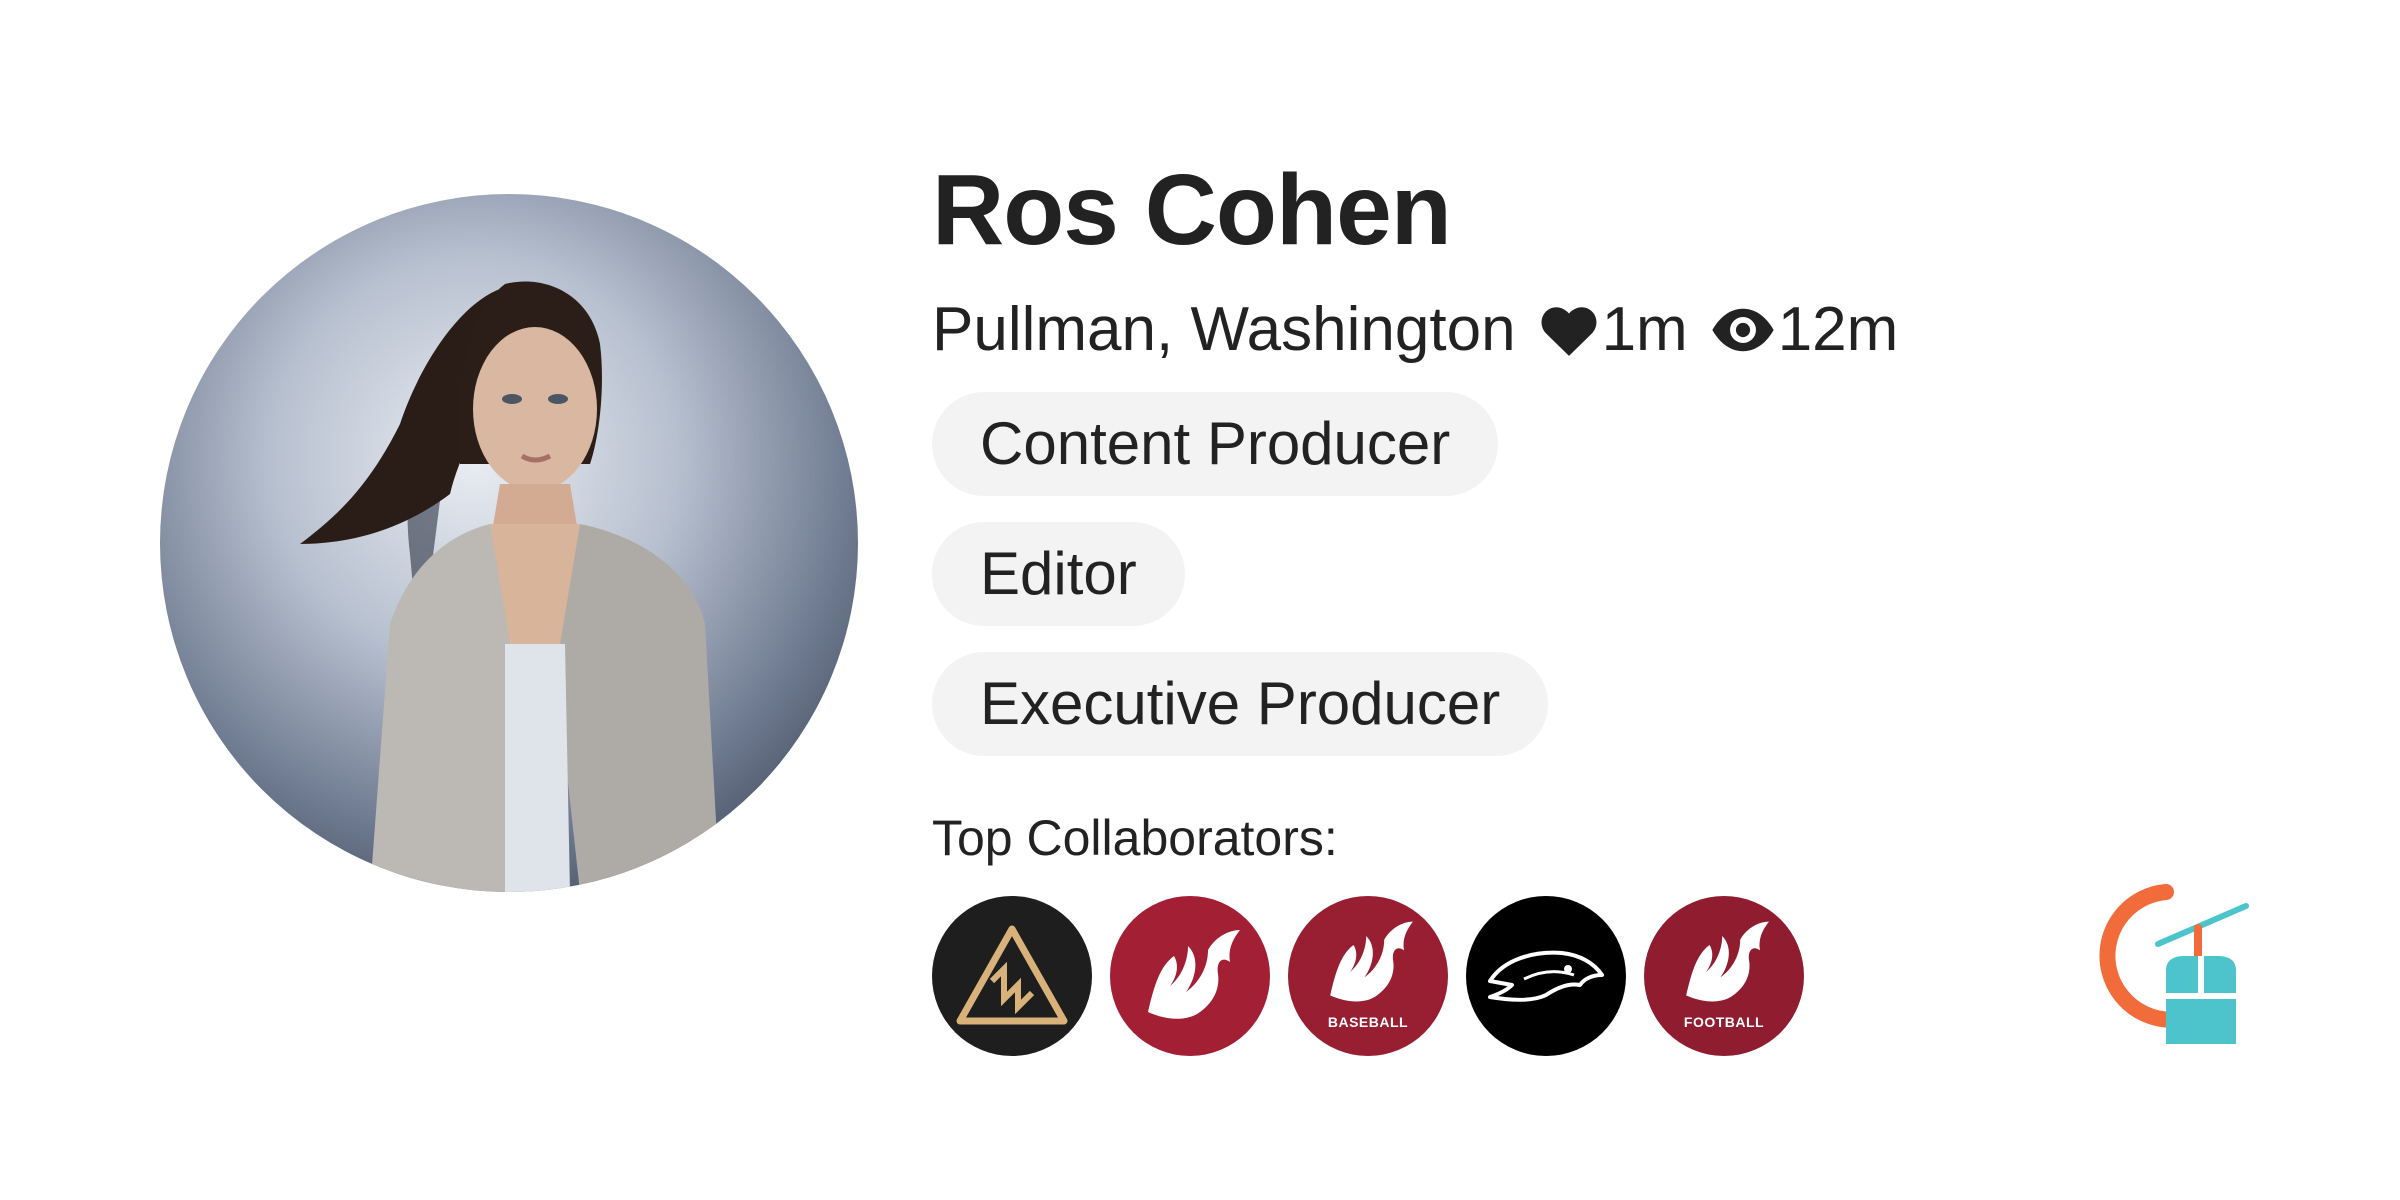  I want to click on likes-count: 1m, so click(1644, 329).